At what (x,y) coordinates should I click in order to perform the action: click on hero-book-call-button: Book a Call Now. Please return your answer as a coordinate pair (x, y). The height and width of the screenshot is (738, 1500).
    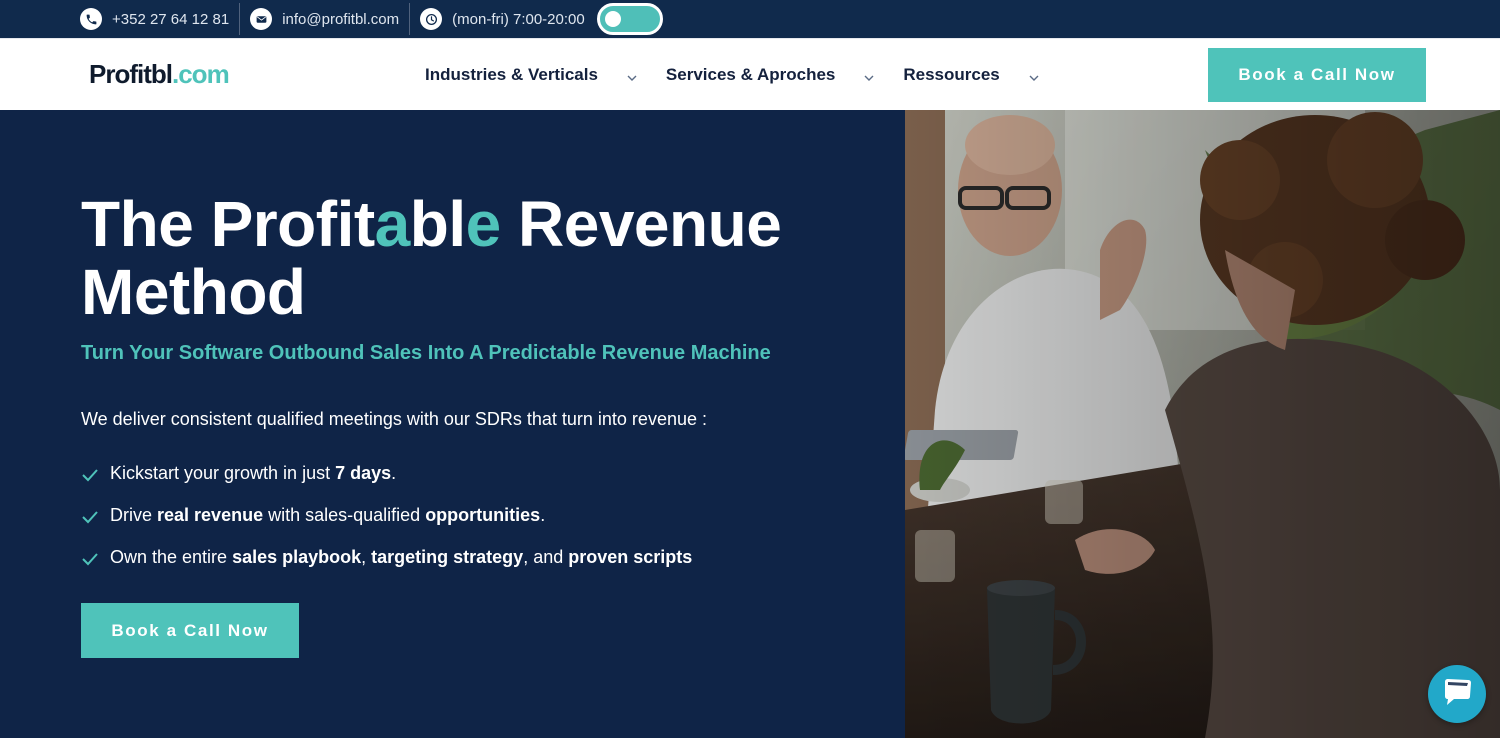
    Looking at the image, I should click on (190, 630).